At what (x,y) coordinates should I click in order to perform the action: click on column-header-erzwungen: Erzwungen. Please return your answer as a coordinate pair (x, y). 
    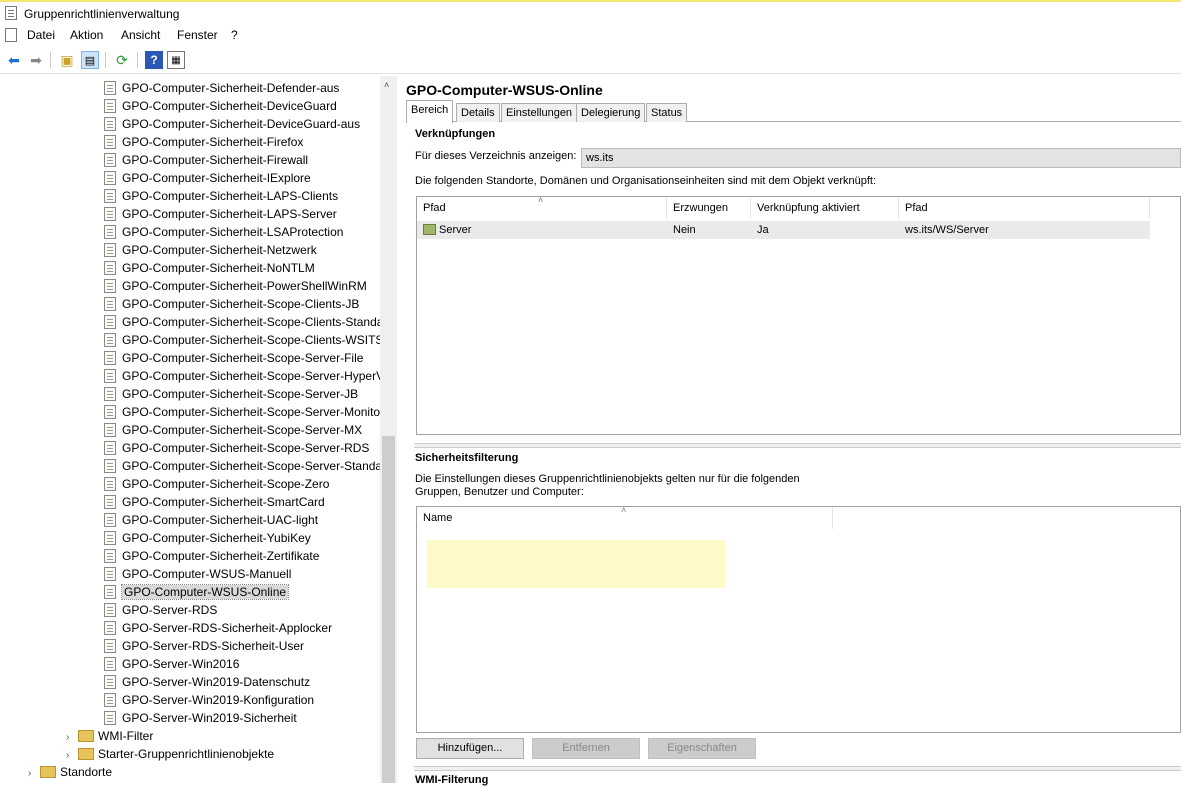
    Looking at the image, I should click on (709, 208).